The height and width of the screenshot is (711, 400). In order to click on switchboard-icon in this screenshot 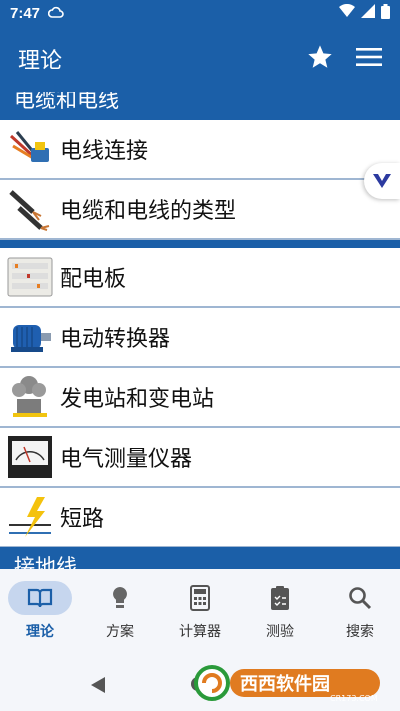, I will do `click(30, 277)`.